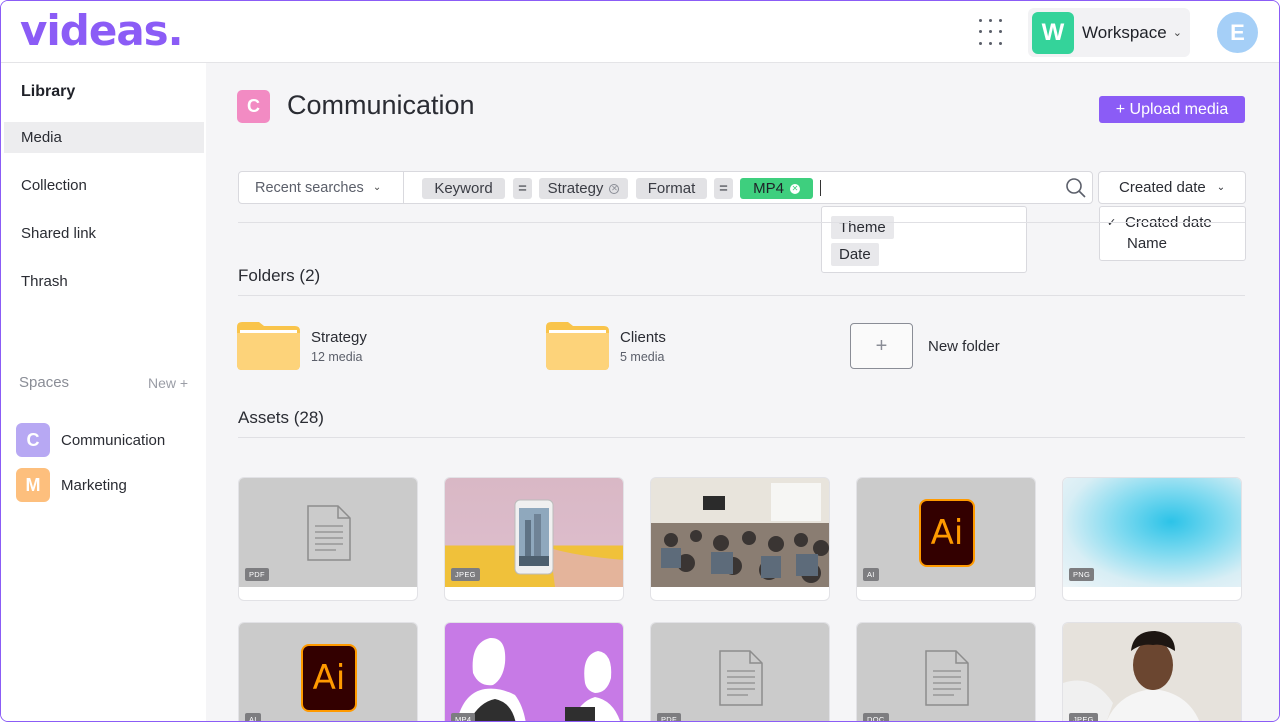 The image size is (1280, 722). I want to click on upload-media-button: + Upload media, so click(1172, 109).